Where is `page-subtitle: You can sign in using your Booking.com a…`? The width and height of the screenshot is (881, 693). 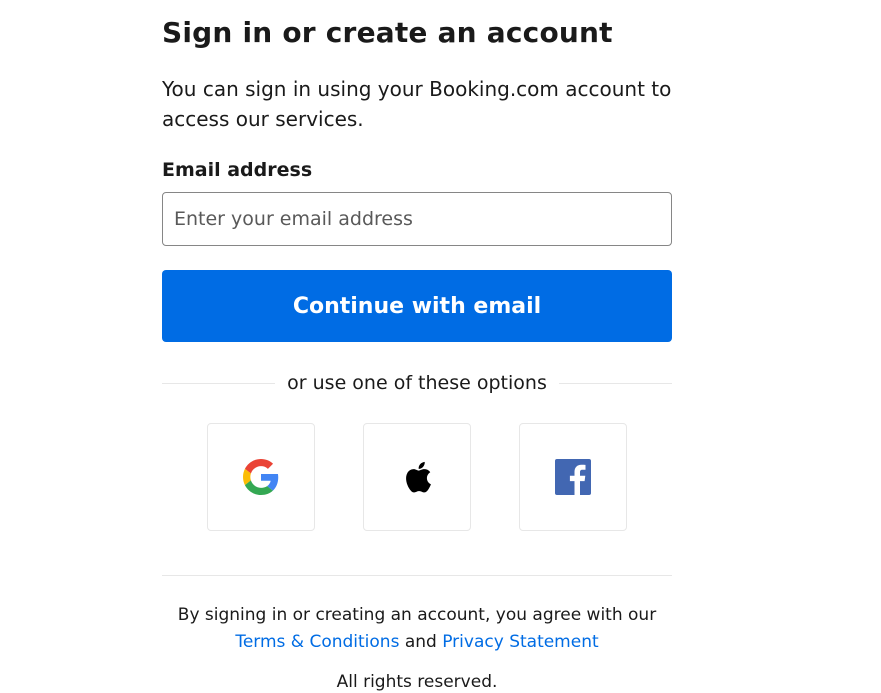
page-subtitle: You can sign in using your Booking.com a… is located at coordinates (417, 104).